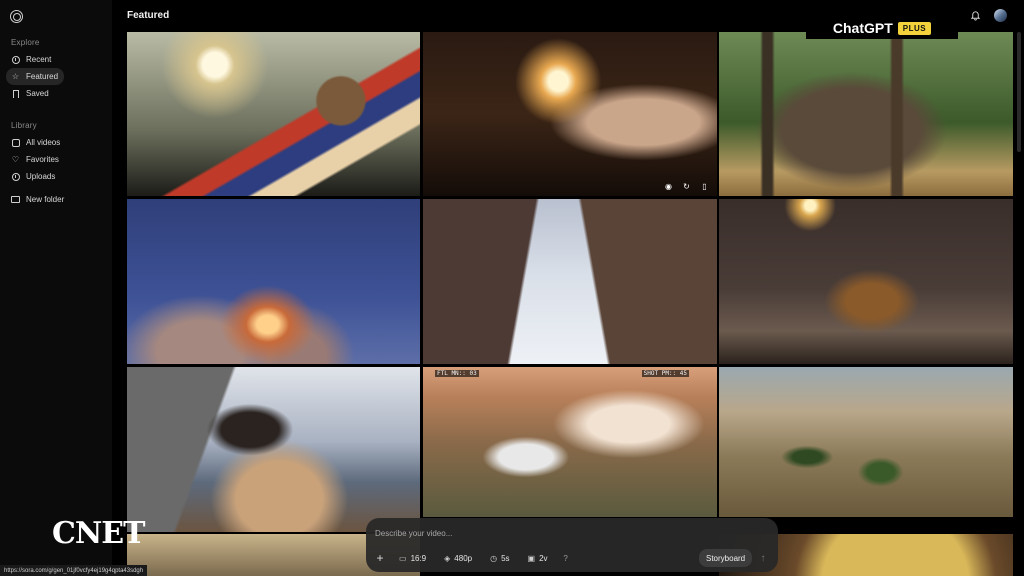 The width and height of the screenshot is (1024, 576). What do you see at coordinates (566, 558) in the screenshot?
I see `help-button: ?` at bounding box center [566, 558].